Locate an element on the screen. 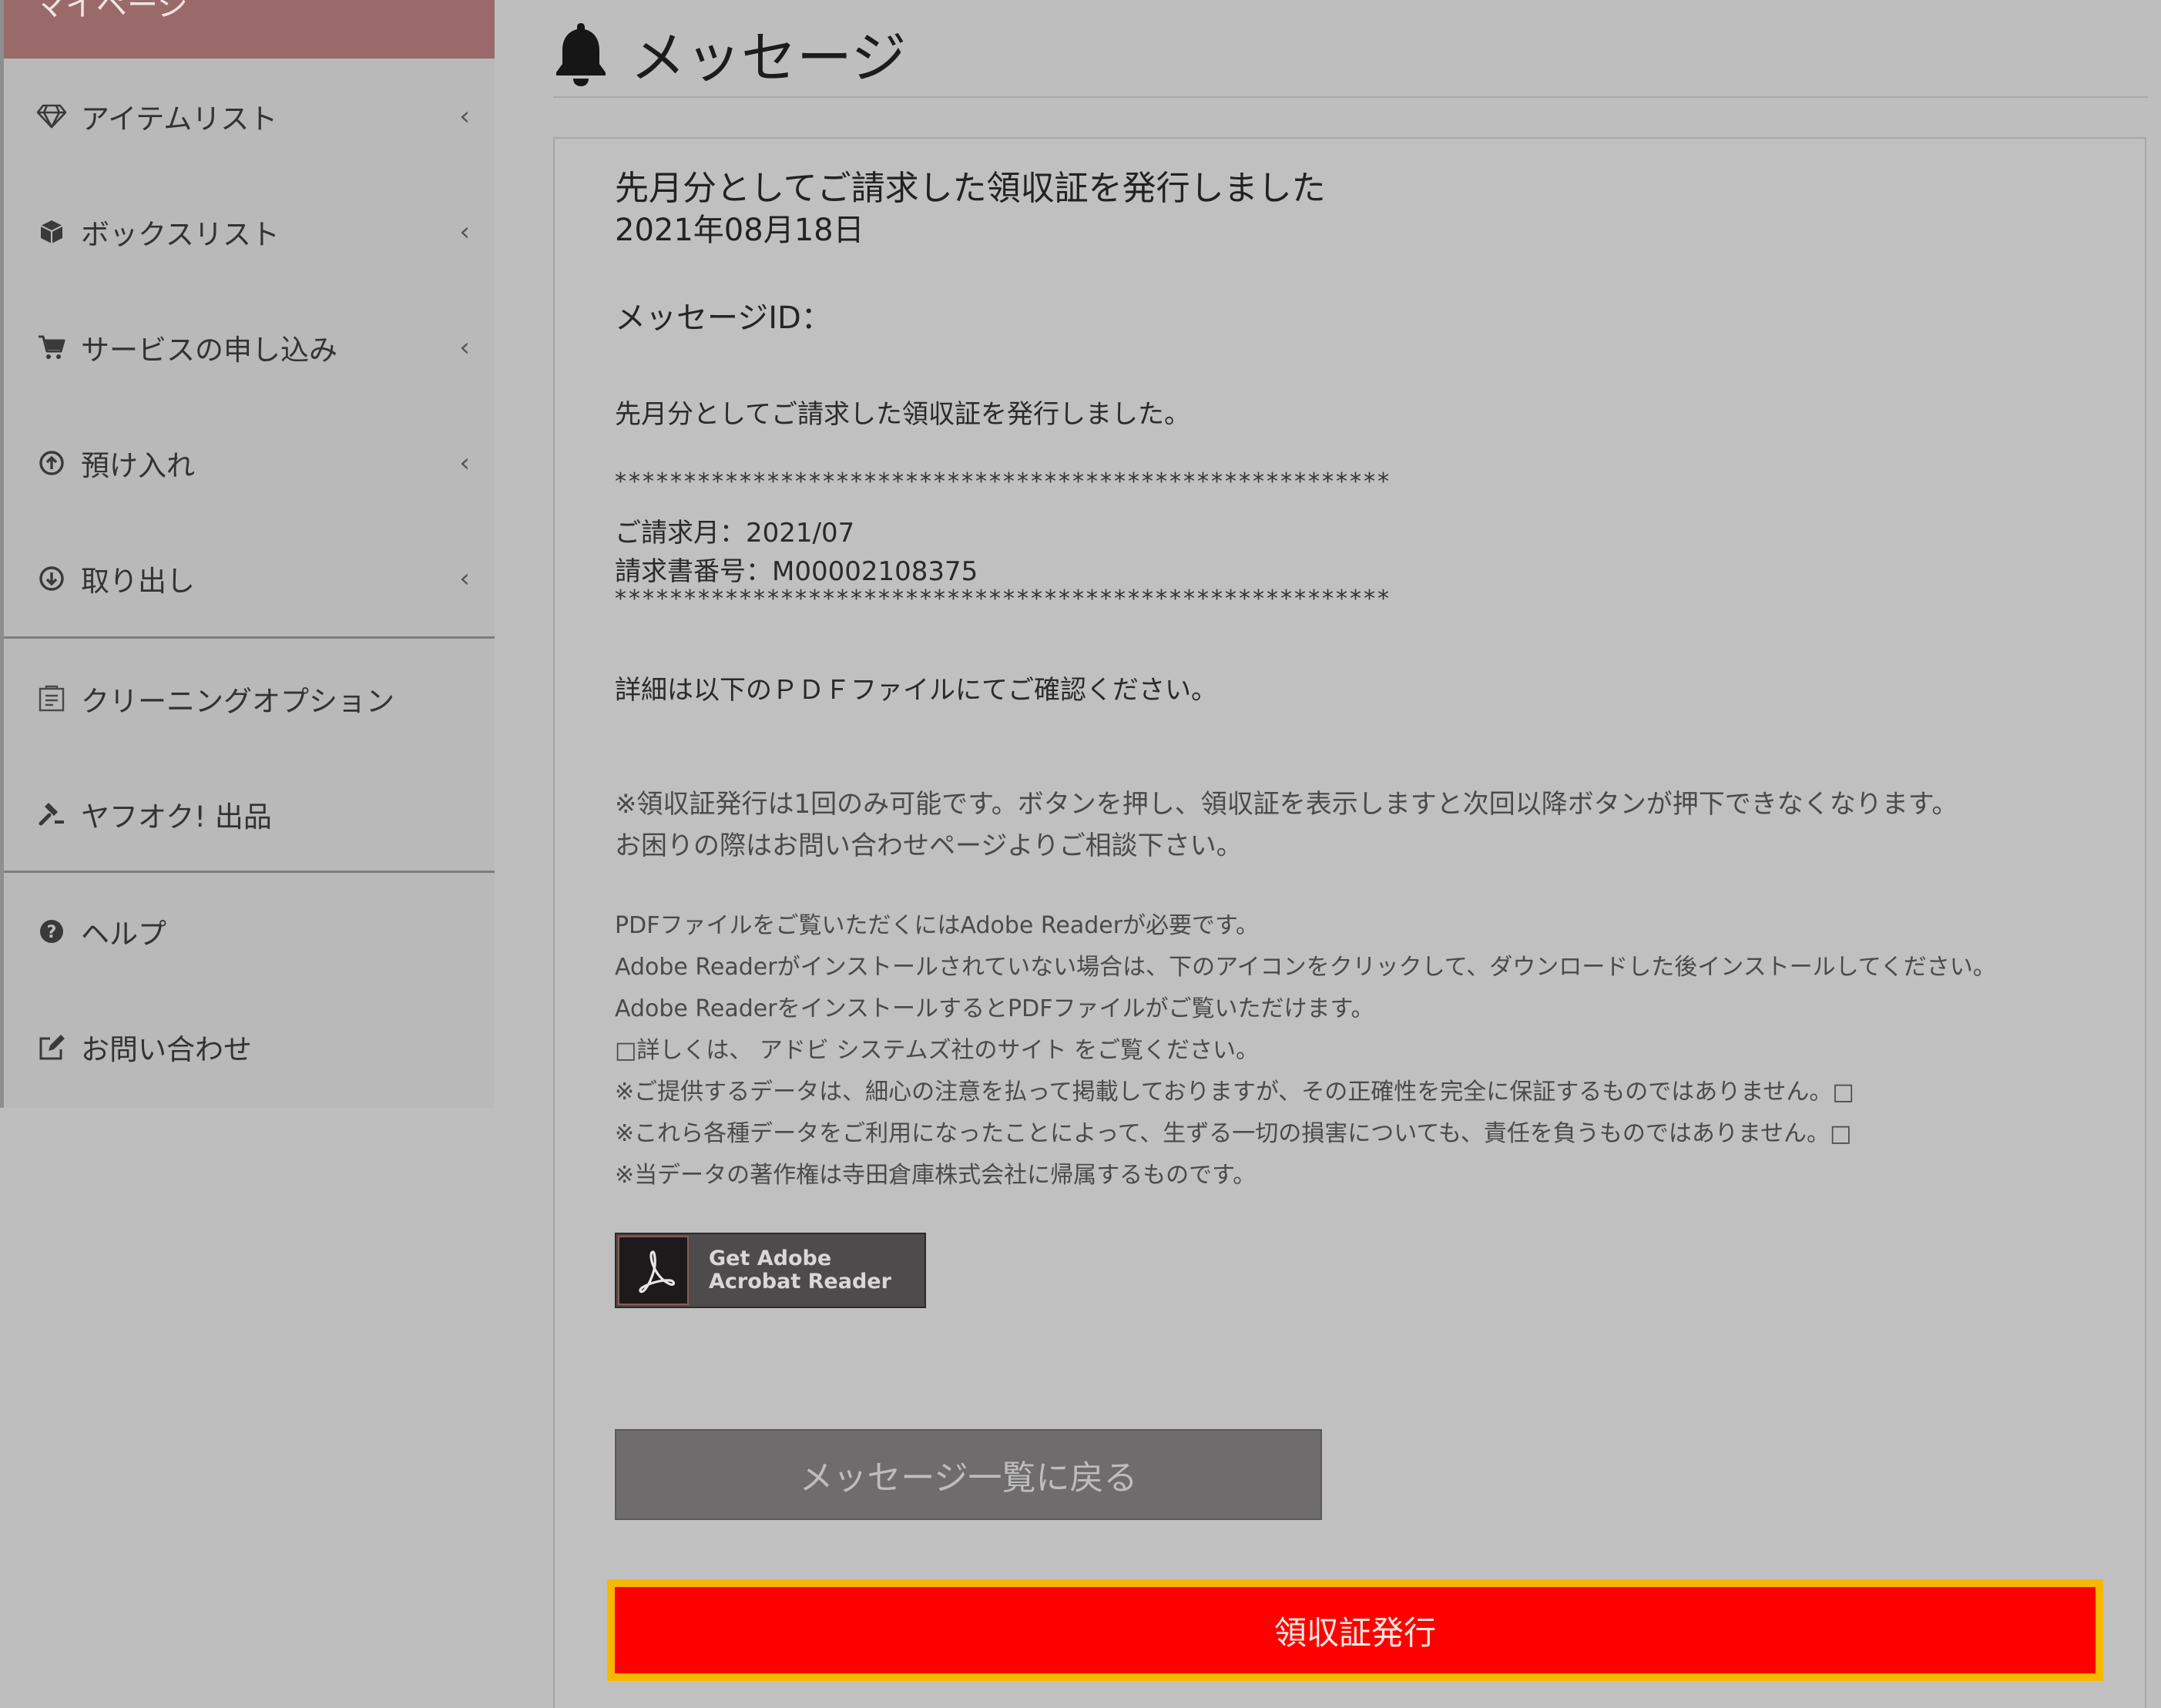 This screenshot has width=2161, height=1708. sidebar-item-label: サービスの申し込み is located at coordinates (209, 350).